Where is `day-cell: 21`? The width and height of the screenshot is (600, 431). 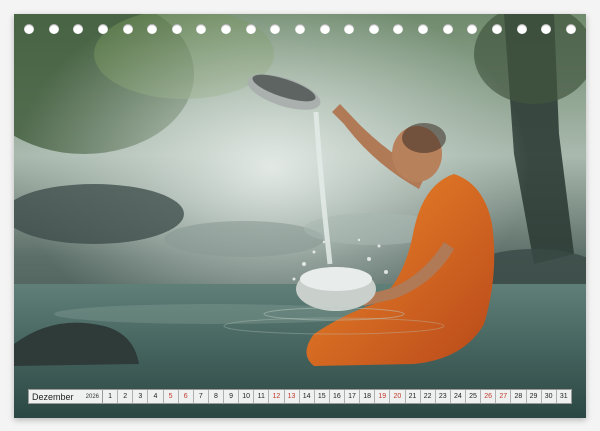
day-cell: 21 is located at coordinates (413, 396).